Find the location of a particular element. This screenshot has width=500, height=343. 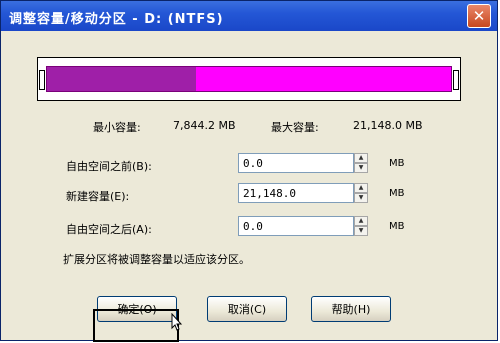

cancel-button: 取消(C) is located at coordinates (247, 309).